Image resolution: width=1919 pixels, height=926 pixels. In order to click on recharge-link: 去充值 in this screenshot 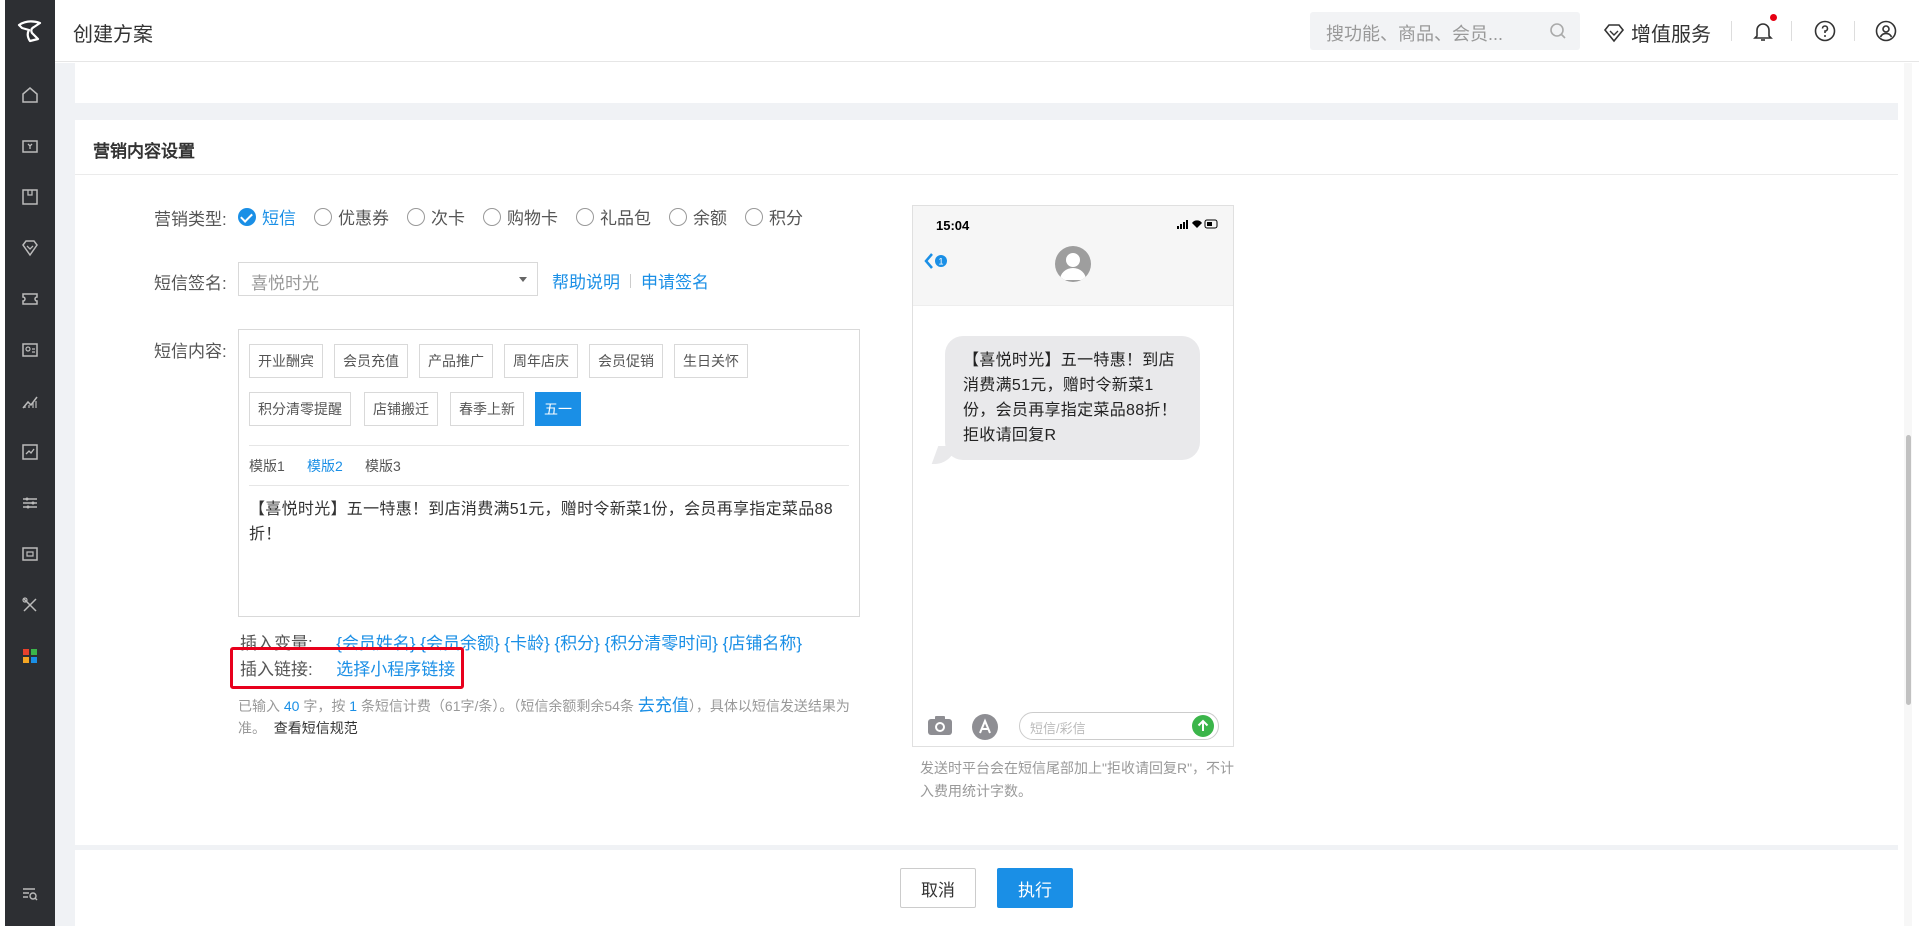, I will do `click(663, 705)`.